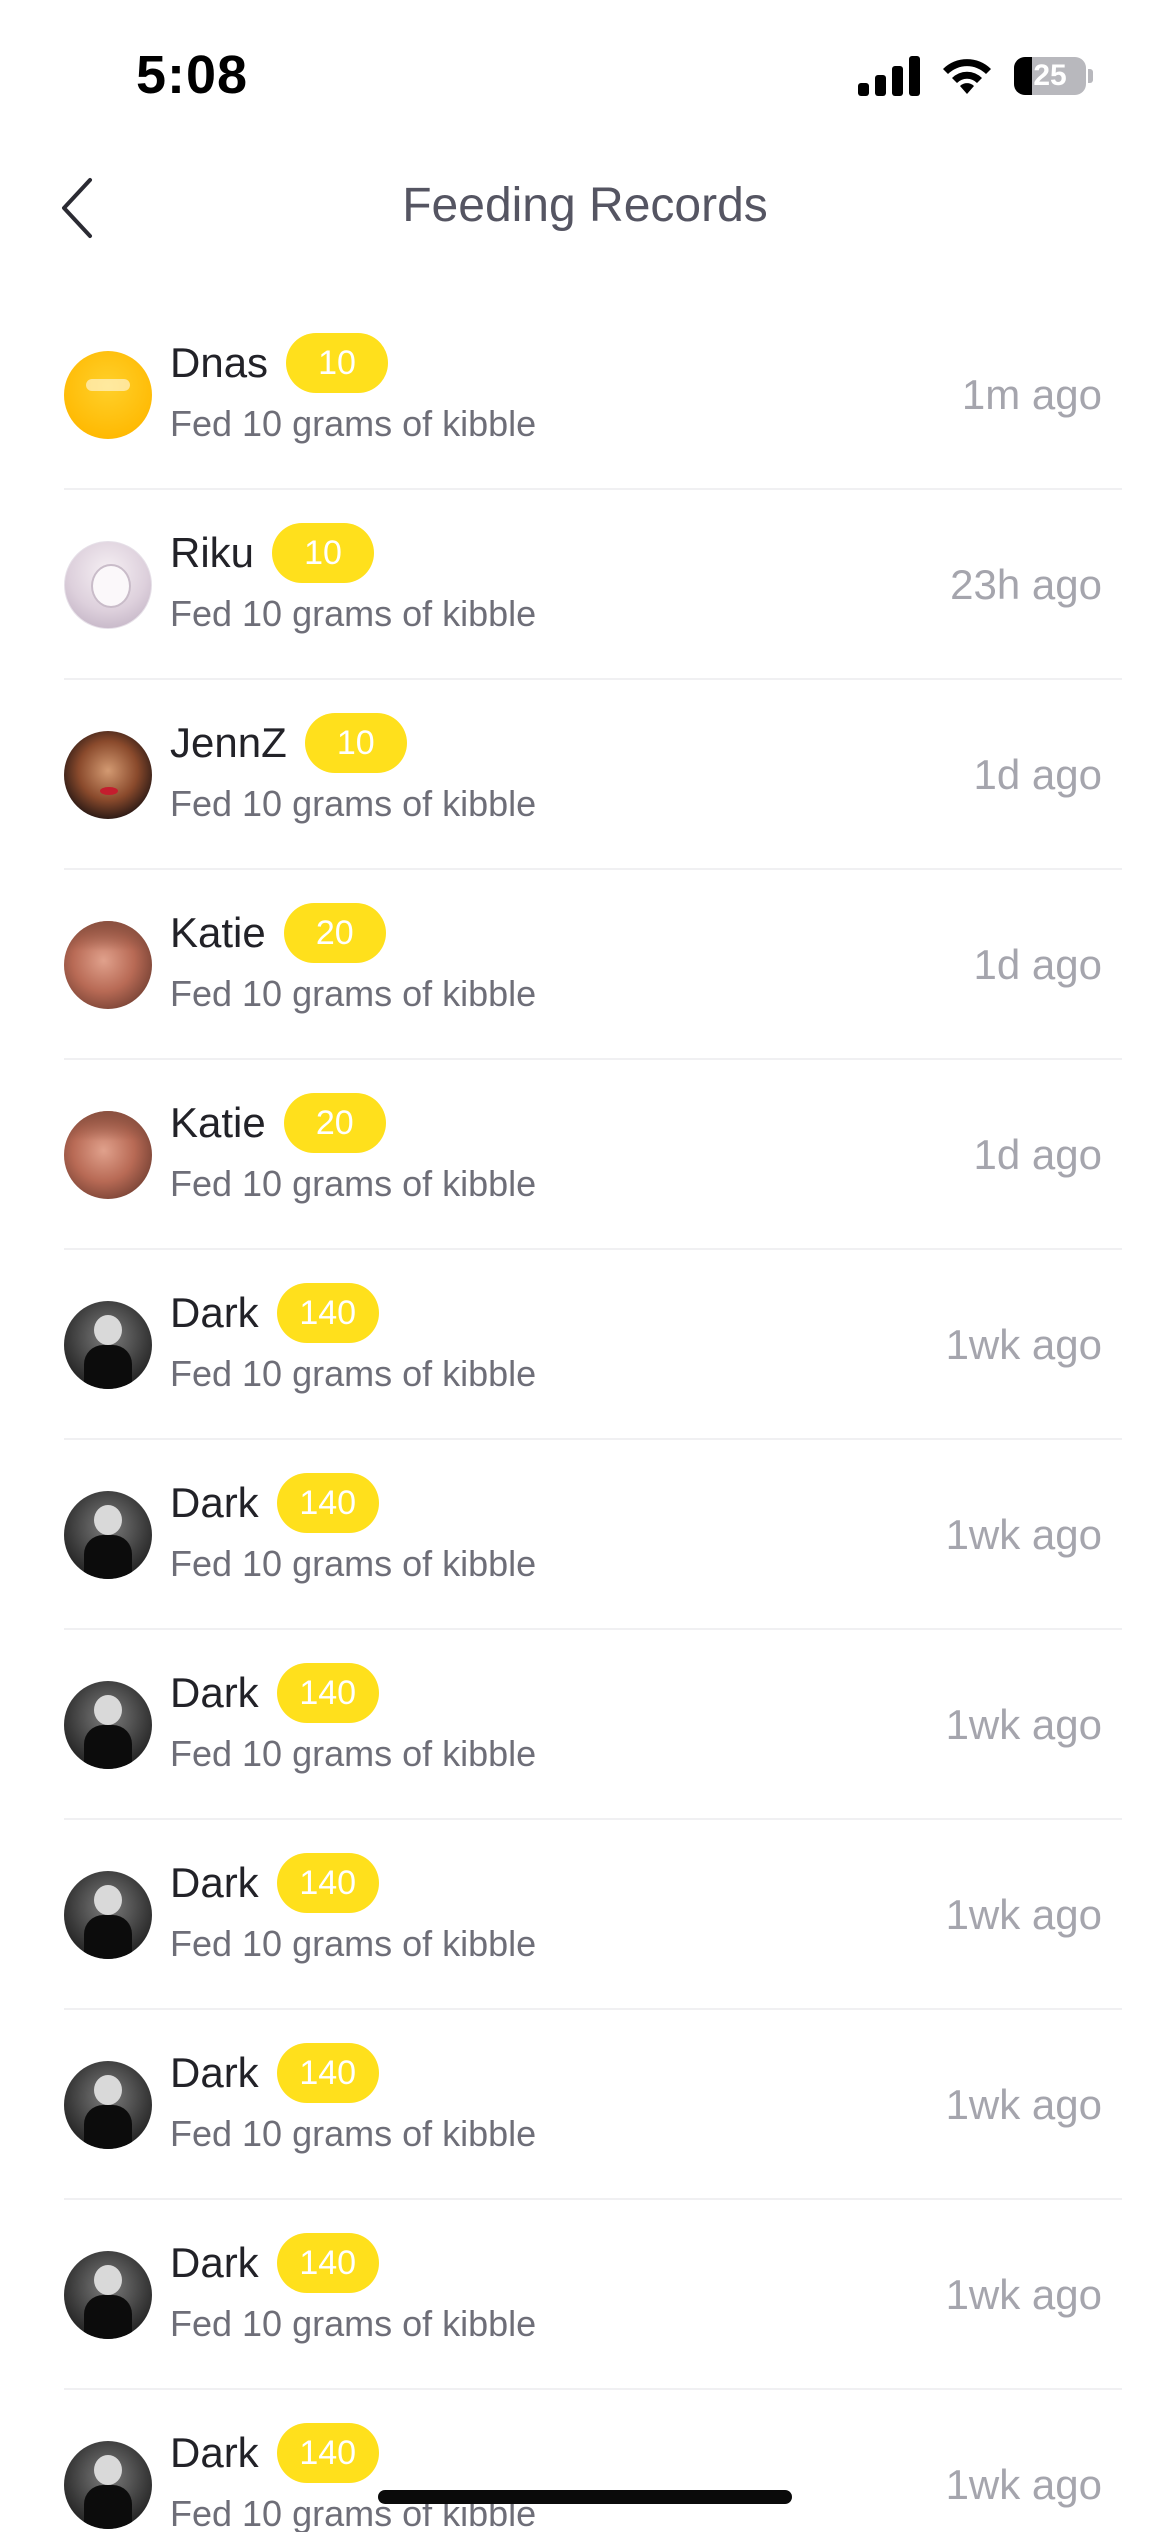 This screenshot has width=1170, height=2532. I want to click on nav-bar: Feeding Records, so click(585, 208).